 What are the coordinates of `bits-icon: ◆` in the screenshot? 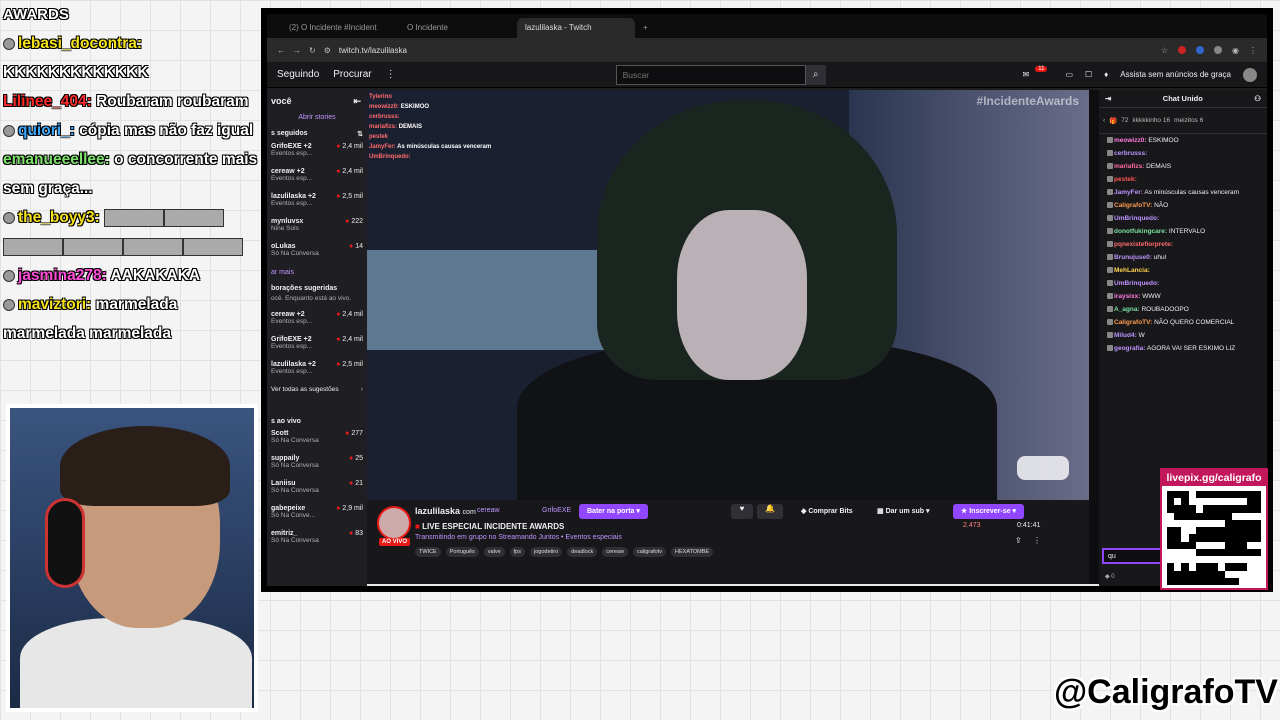 It's located at (1107, 577).